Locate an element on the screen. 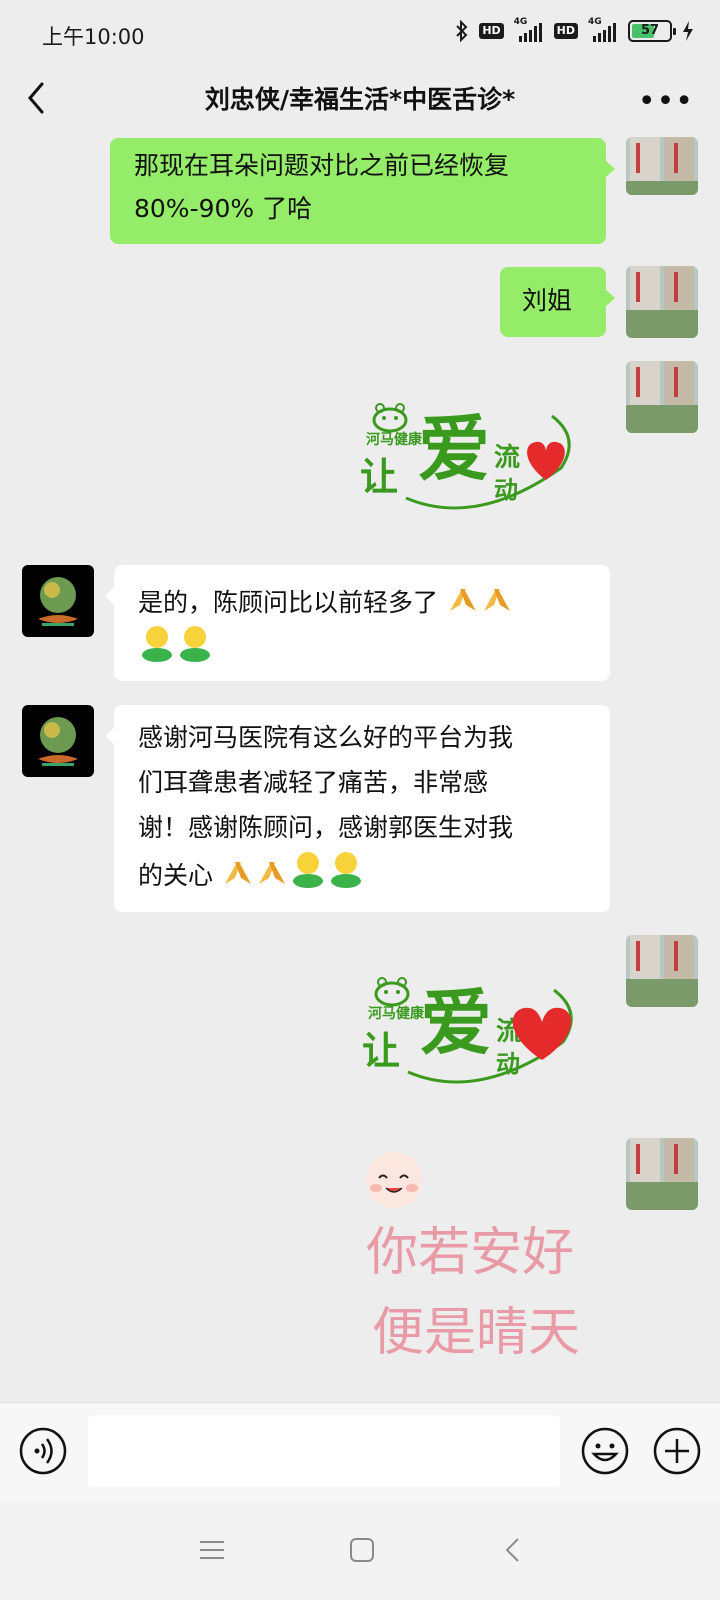 The width and height of the screenshot is (720, 1600). voice-input-icon is located at coordinates (43, 1451).